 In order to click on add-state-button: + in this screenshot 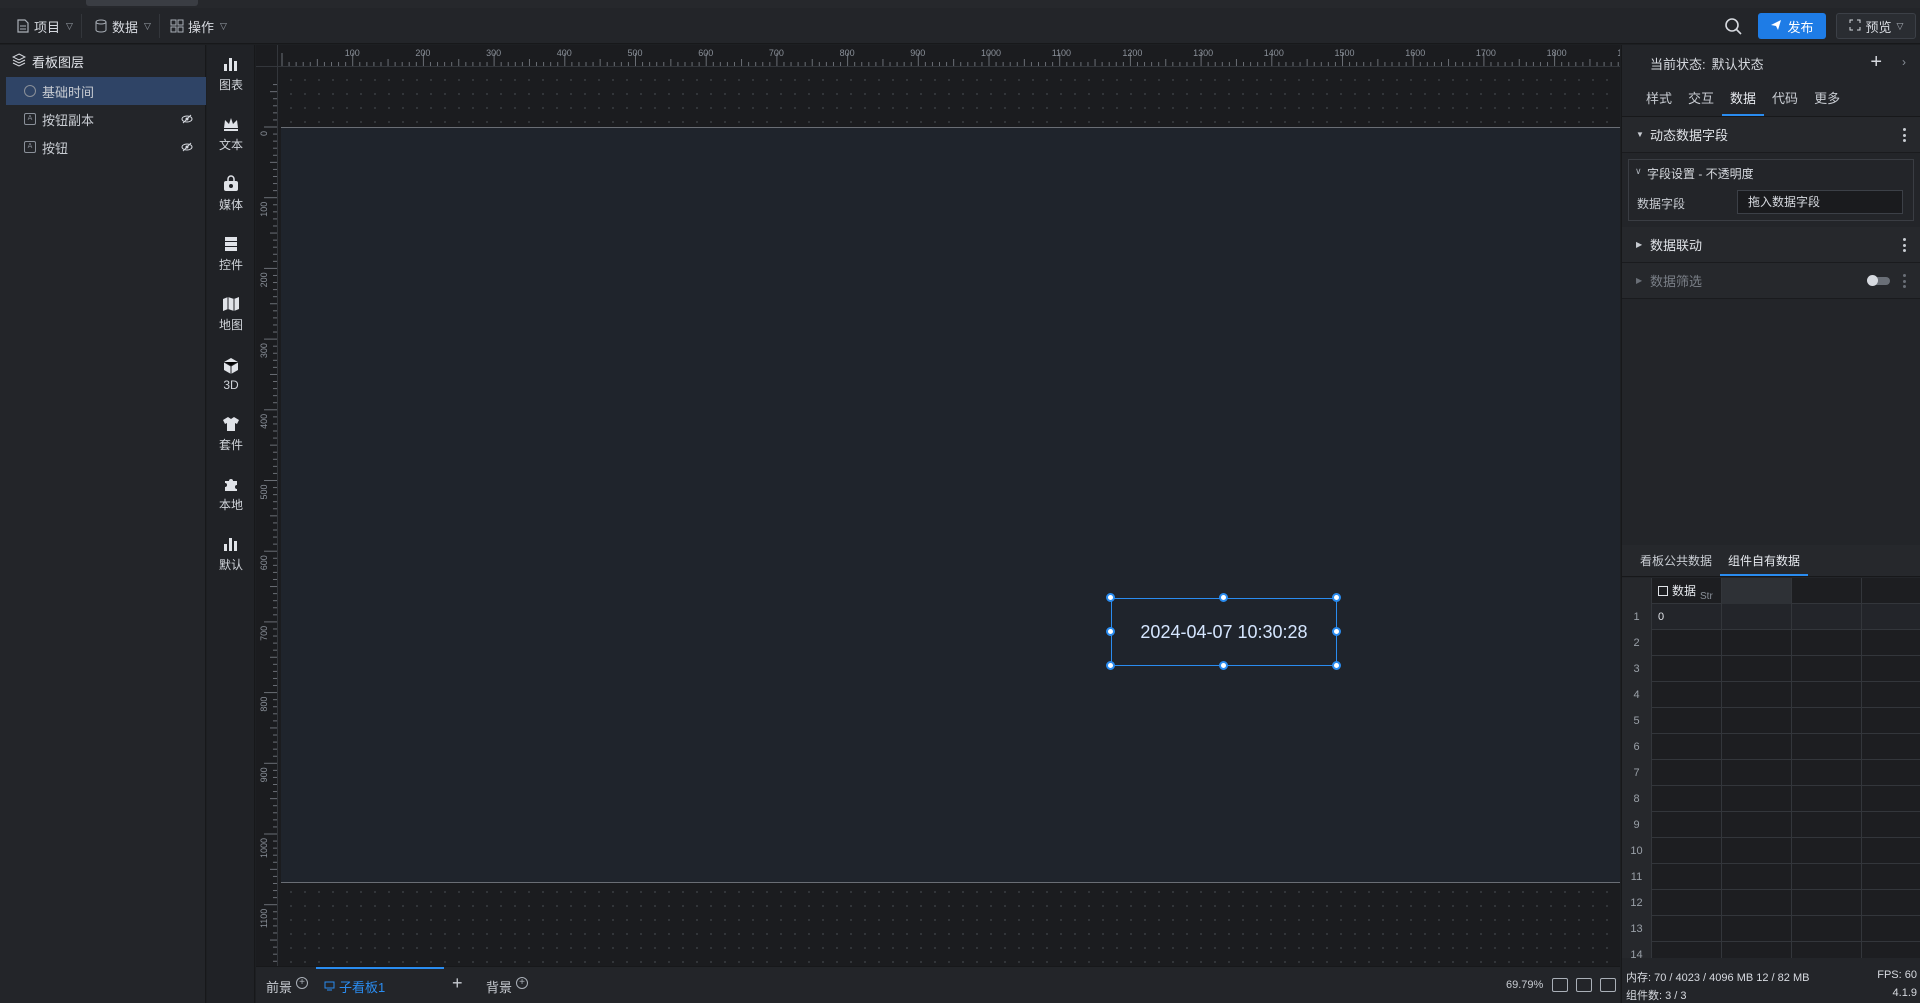, I will do `click(1876, 62)`.